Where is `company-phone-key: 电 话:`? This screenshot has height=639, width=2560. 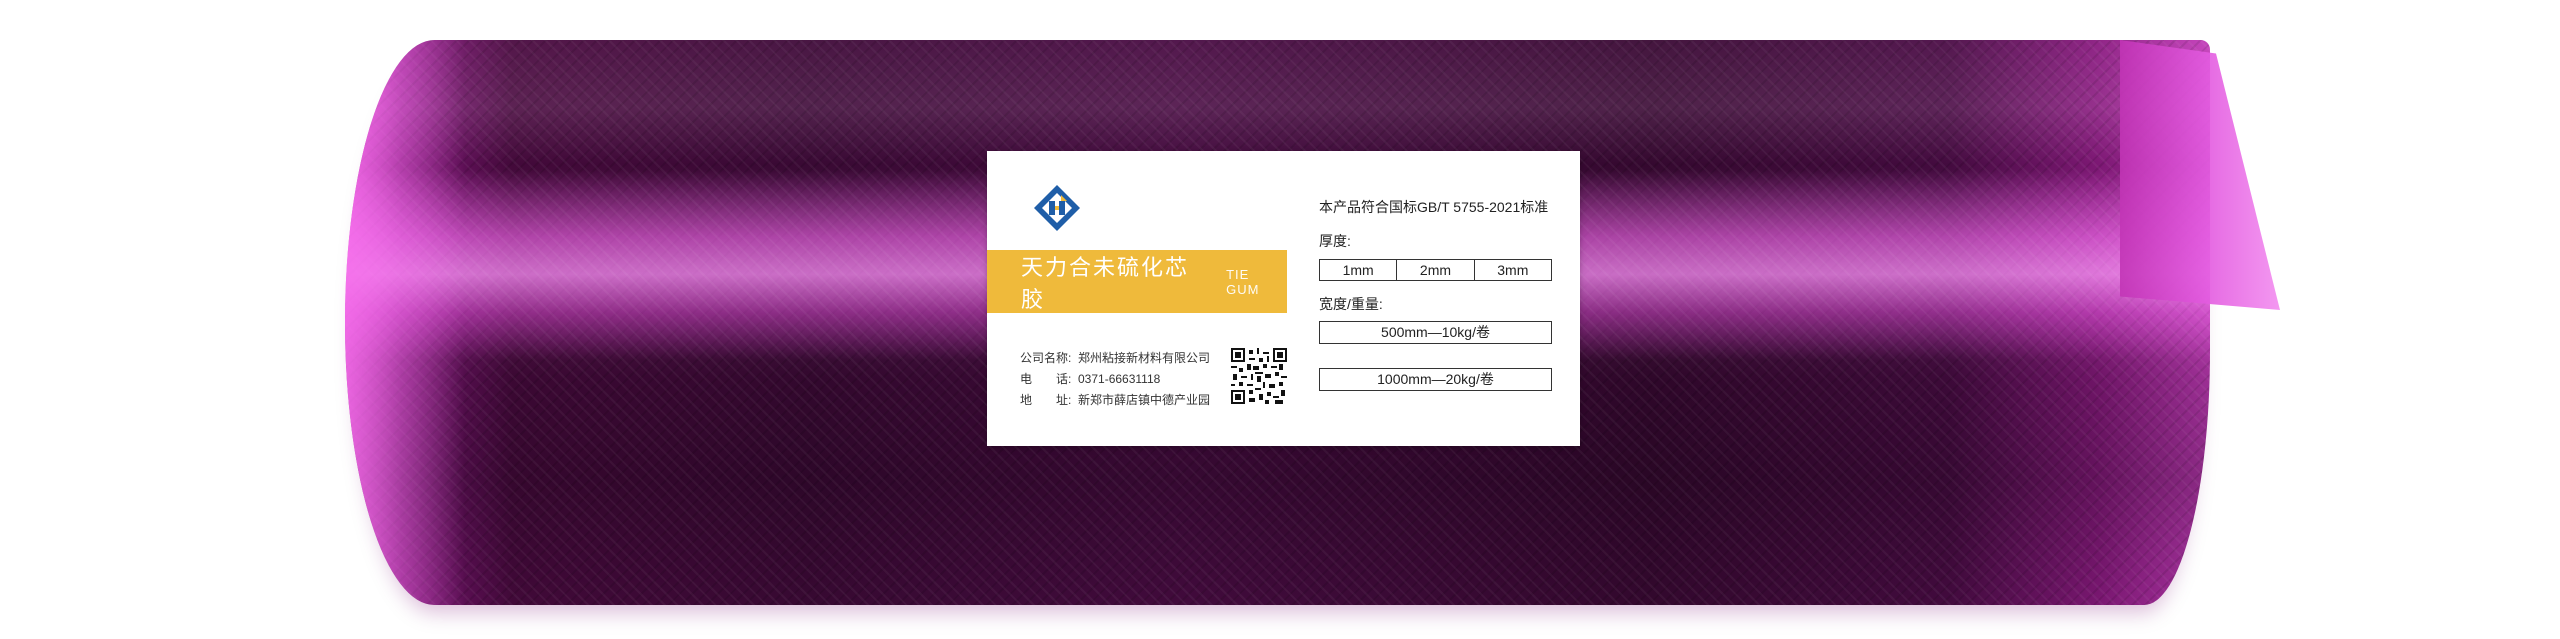 company-phone-key: 电 话: is located at coordinates (1046, 379).